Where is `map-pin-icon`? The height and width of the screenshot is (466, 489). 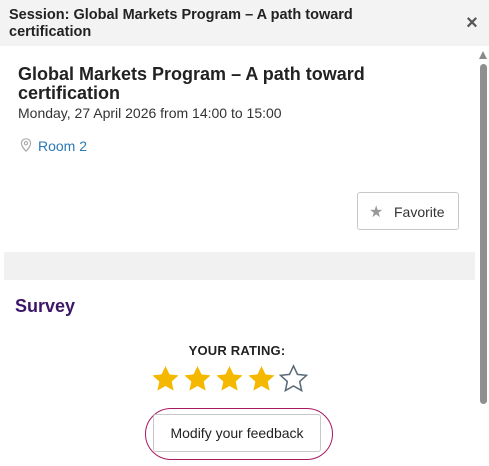 map-pin-icon is located at coordinates (26, 145).